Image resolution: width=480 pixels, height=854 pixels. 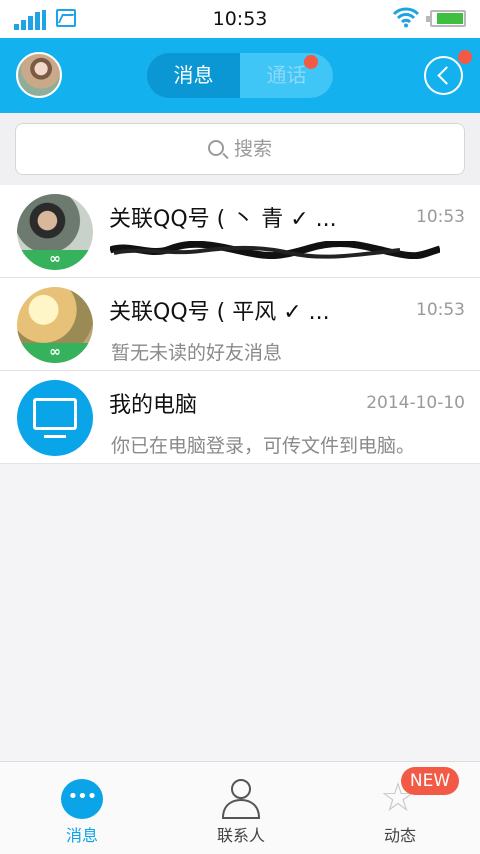 What do you see at coordinates (240, 835) in the screenshot?
I see `tab-label: 联系人` at bounding box center [240, 835].